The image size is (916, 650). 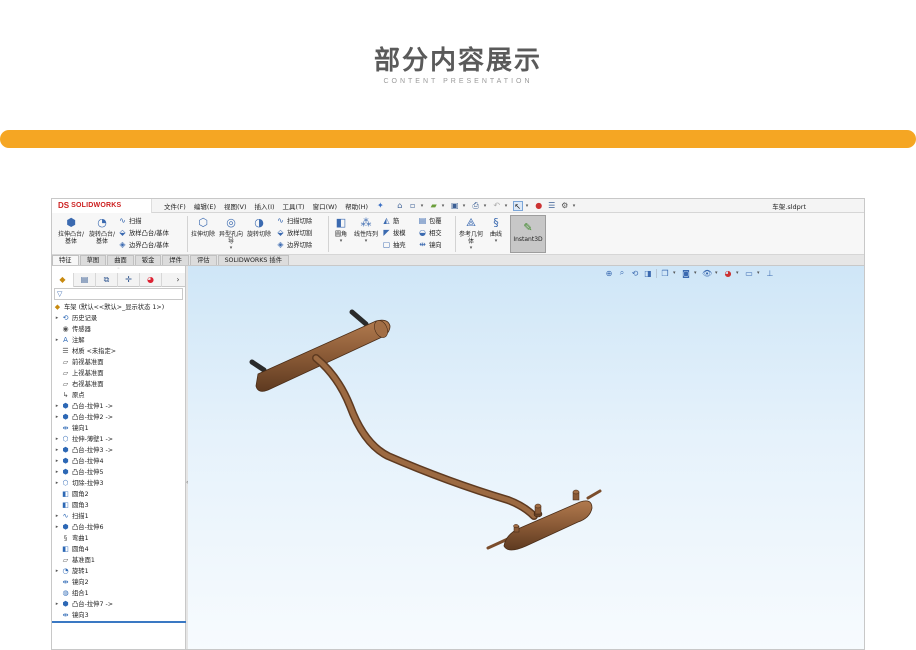 I want to click on draft-button: ◤ 拔模, so click(x=393, y=232).